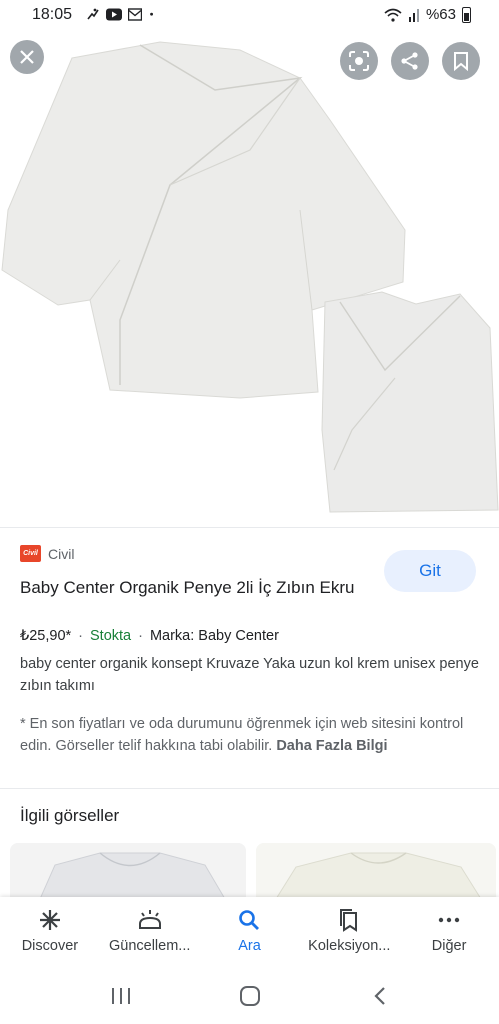 The width and height of the screenshot is (499, 1024). I want to click on bookmark-icon, so click(461, 61).